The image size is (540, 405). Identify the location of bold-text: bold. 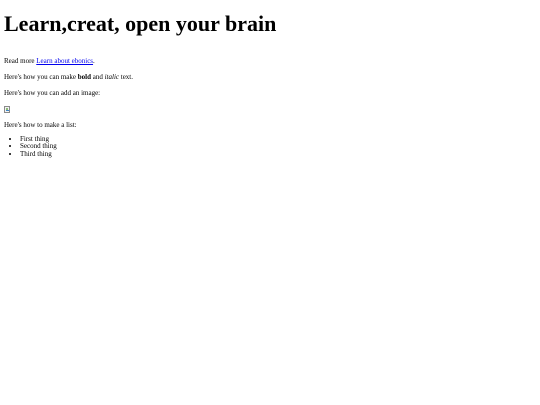
(84, 77).